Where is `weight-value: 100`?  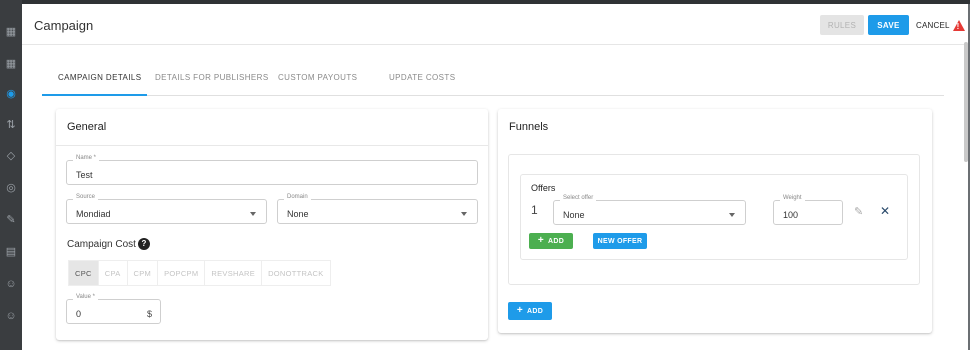
weight-value: 100 is located at coordinates (791, 215).